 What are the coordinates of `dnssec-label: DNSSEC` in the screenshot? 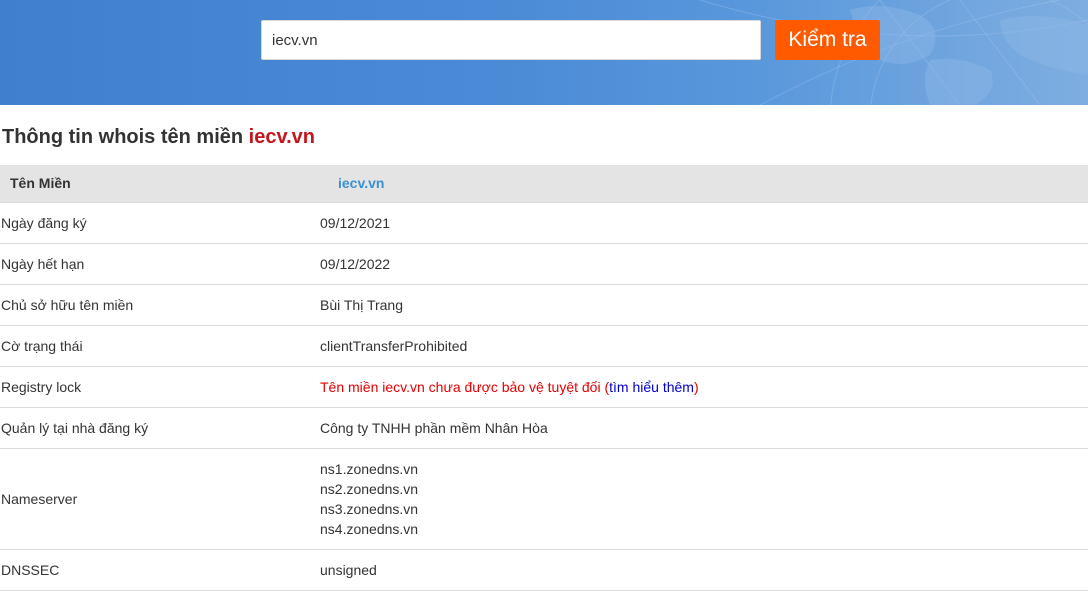 It's located at (30, 569).